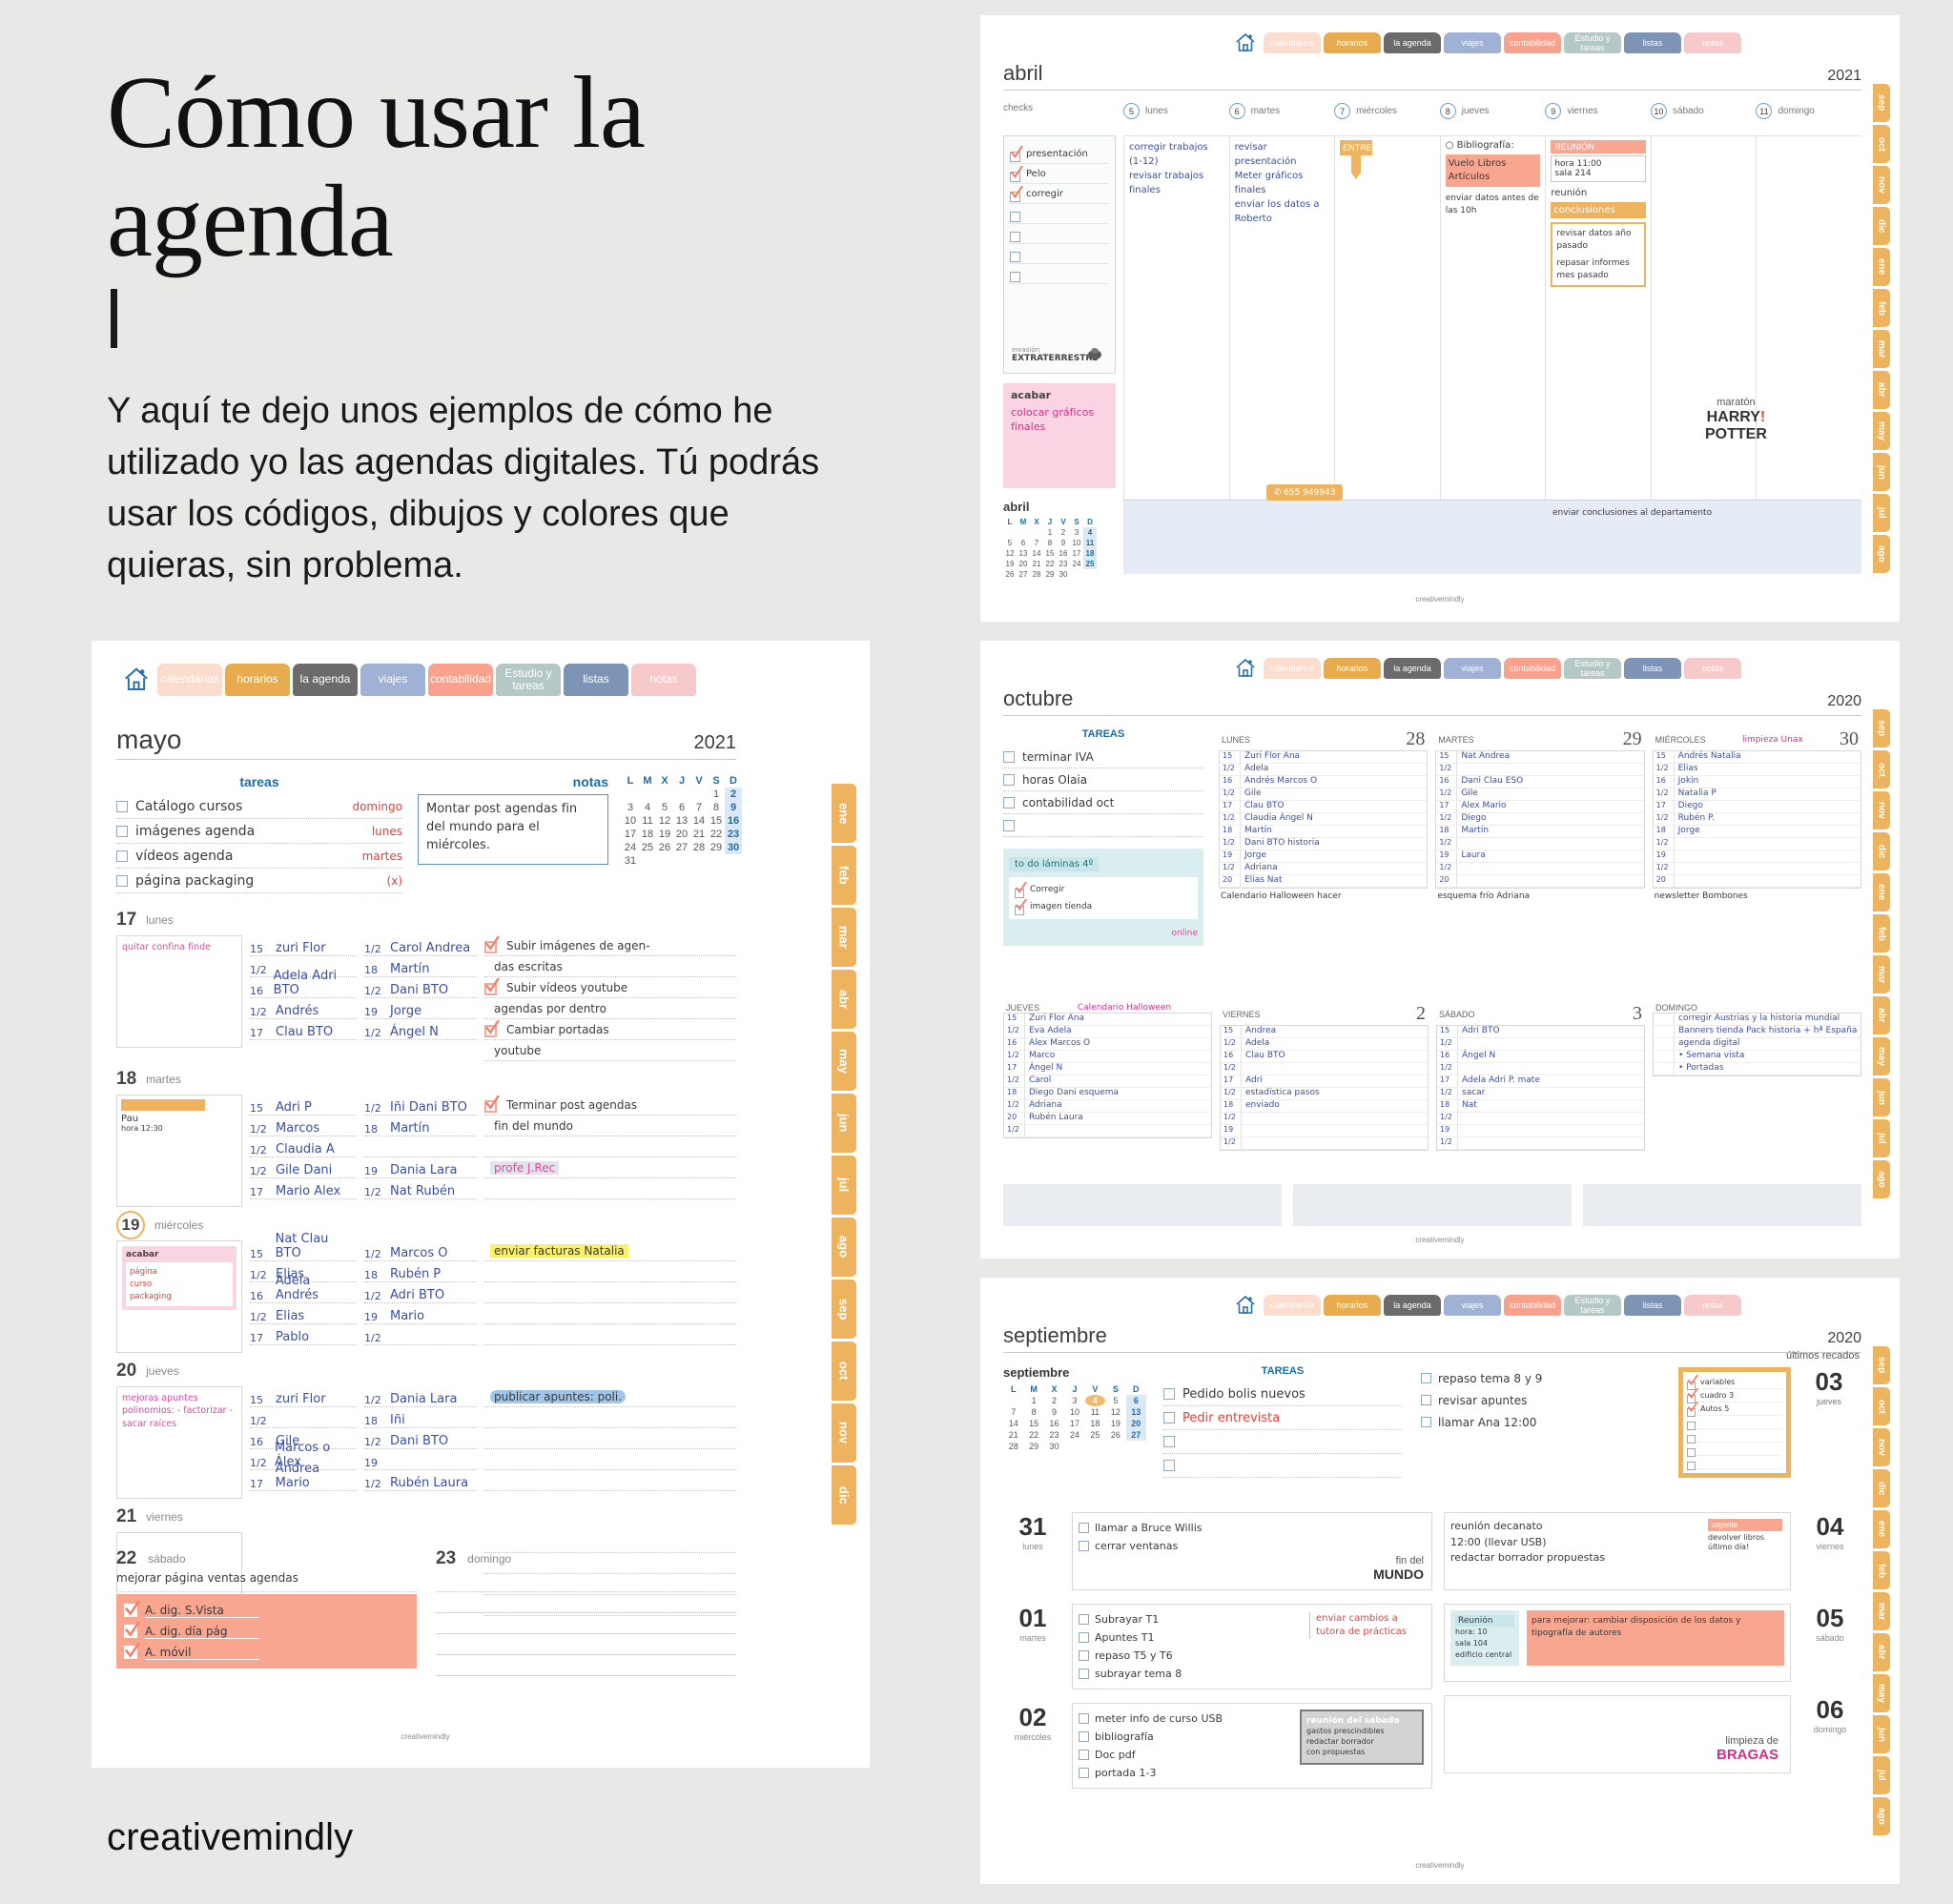 This screenshot has width=1953, height=1904. Describe the element at coordinates (303, 1397) in the screenshot. I see `schedule-row: 15 zuri Flor` at that location.